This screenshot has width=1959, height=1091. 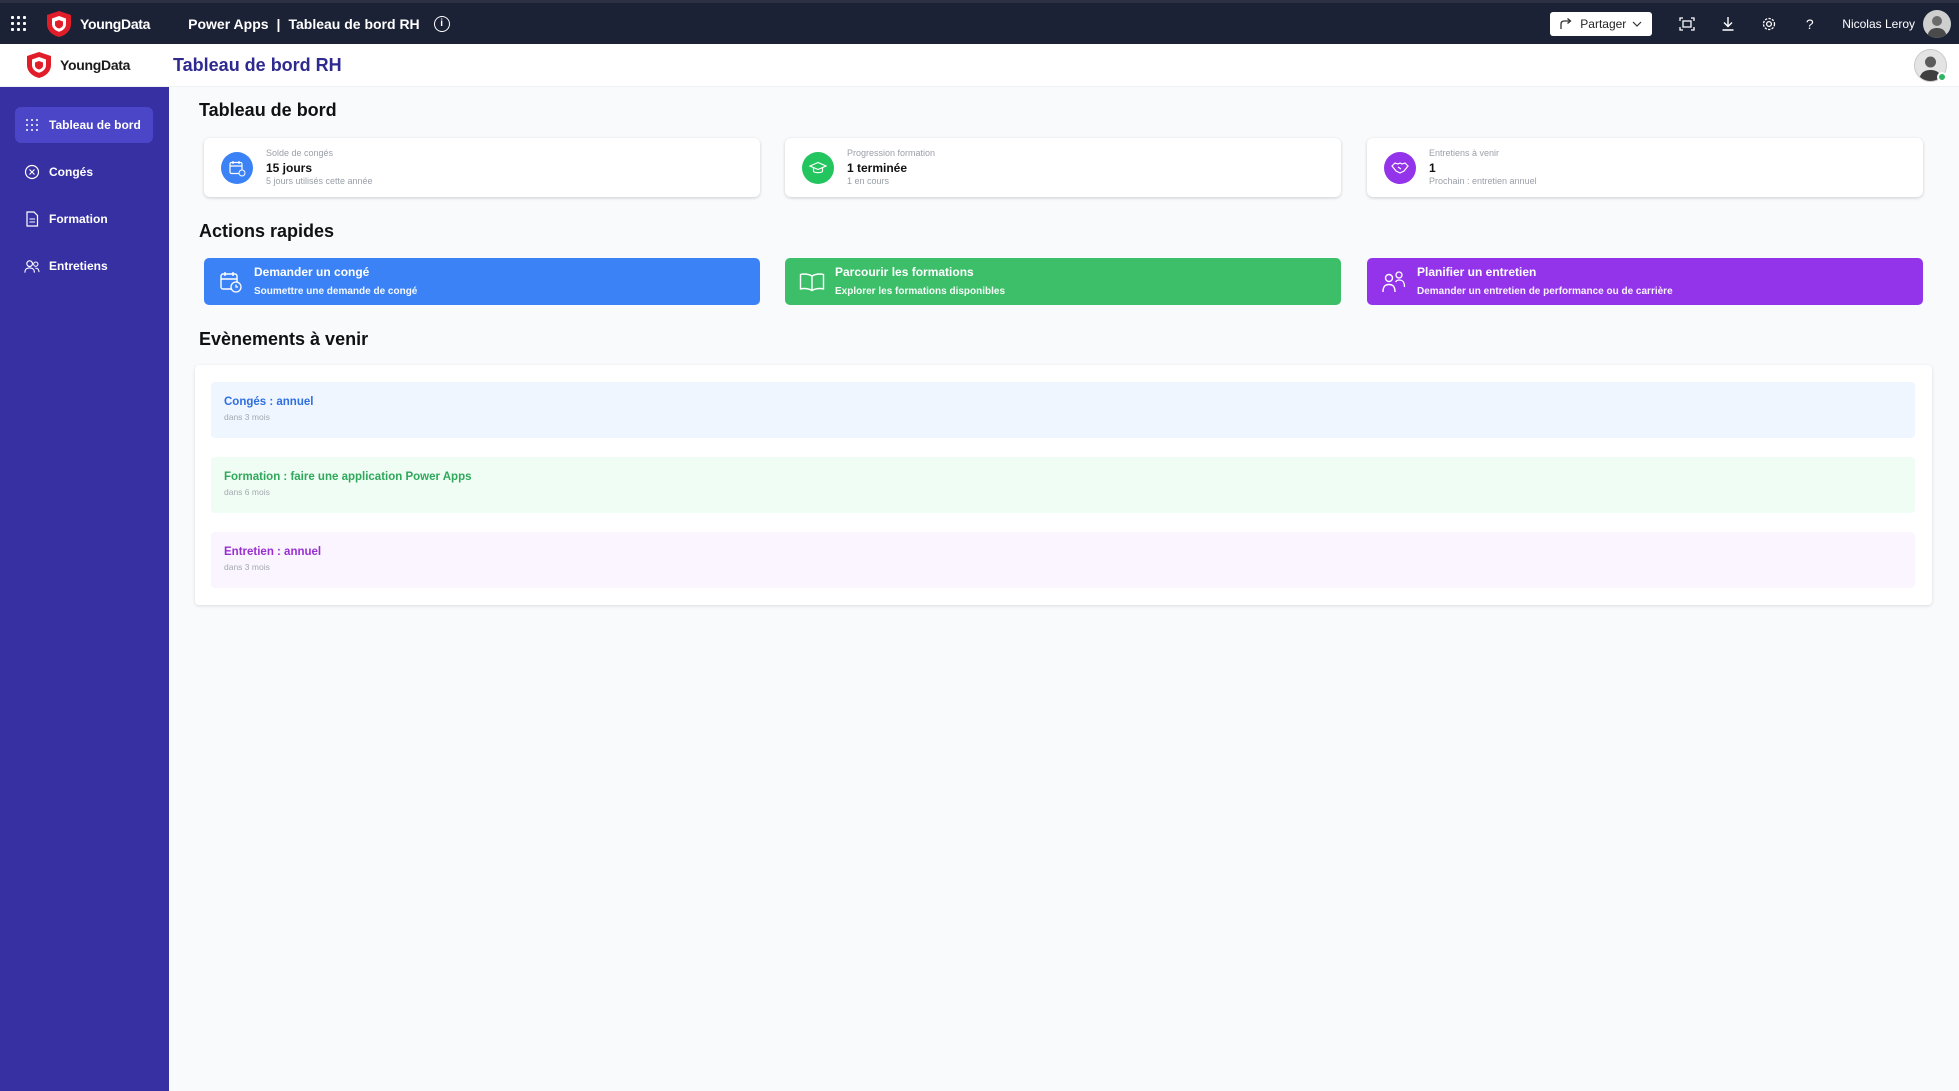 I want to click on app-header: YoungData Tableau de bord RH, so click(x=979, y=65).